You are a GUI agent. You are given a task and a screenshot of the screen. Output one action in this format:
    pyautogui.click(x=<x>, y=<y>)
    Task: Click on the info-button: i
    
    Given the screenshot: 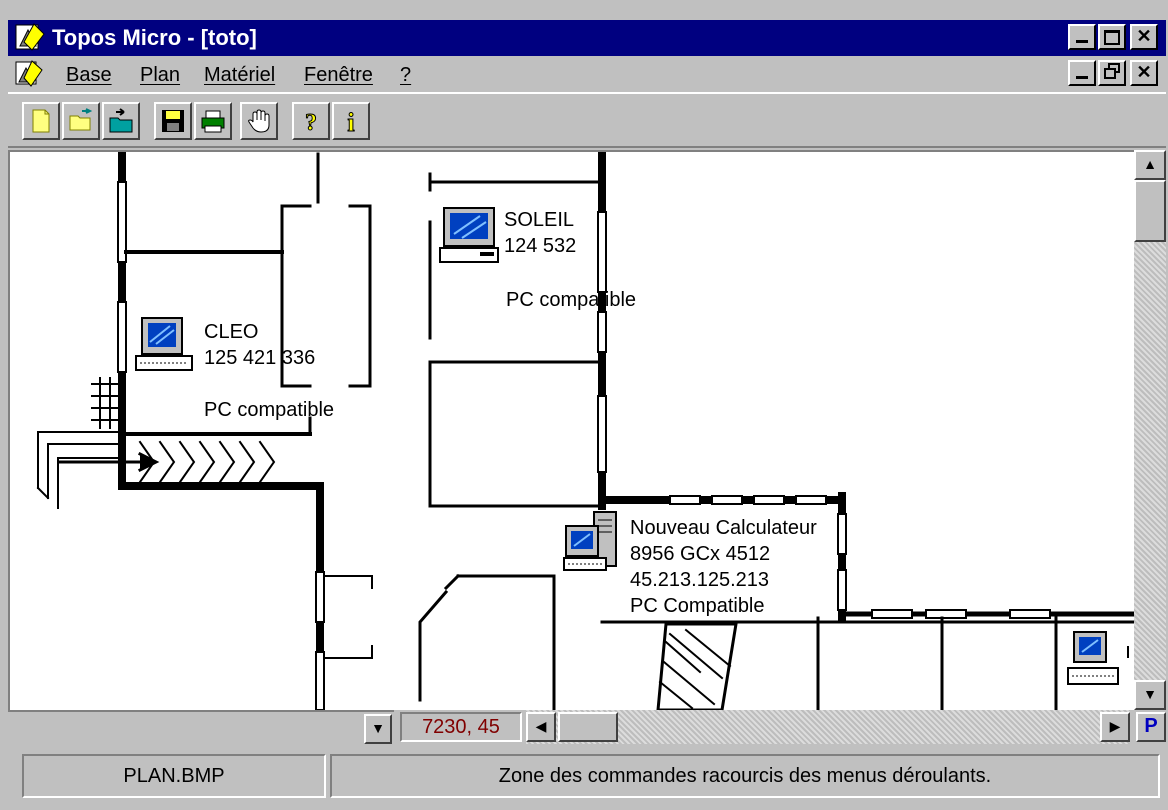 What is the action you would take?
    pyautogui.click(x=351, y=121)
    